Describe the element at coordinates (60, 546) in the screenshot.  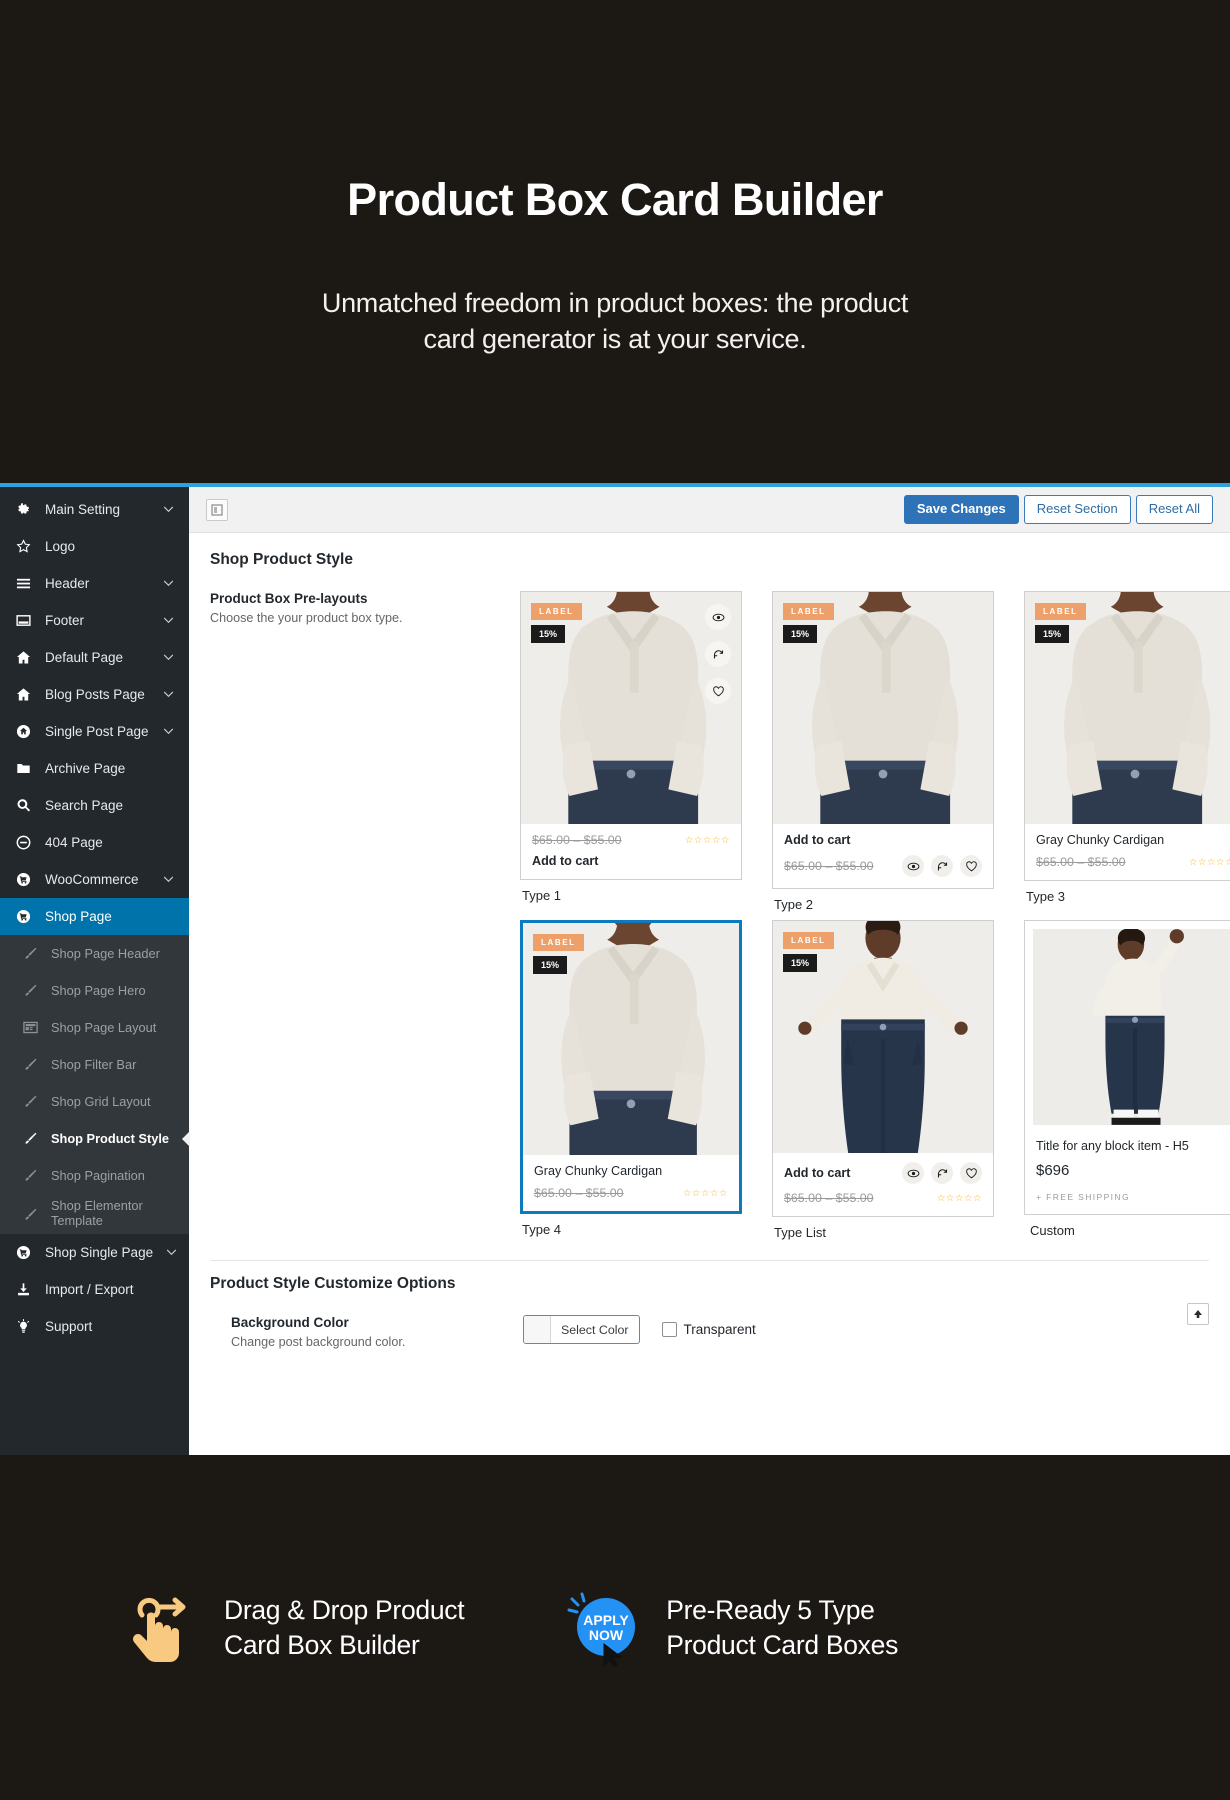
I see `sidebar-item-label: Logo` at that location.